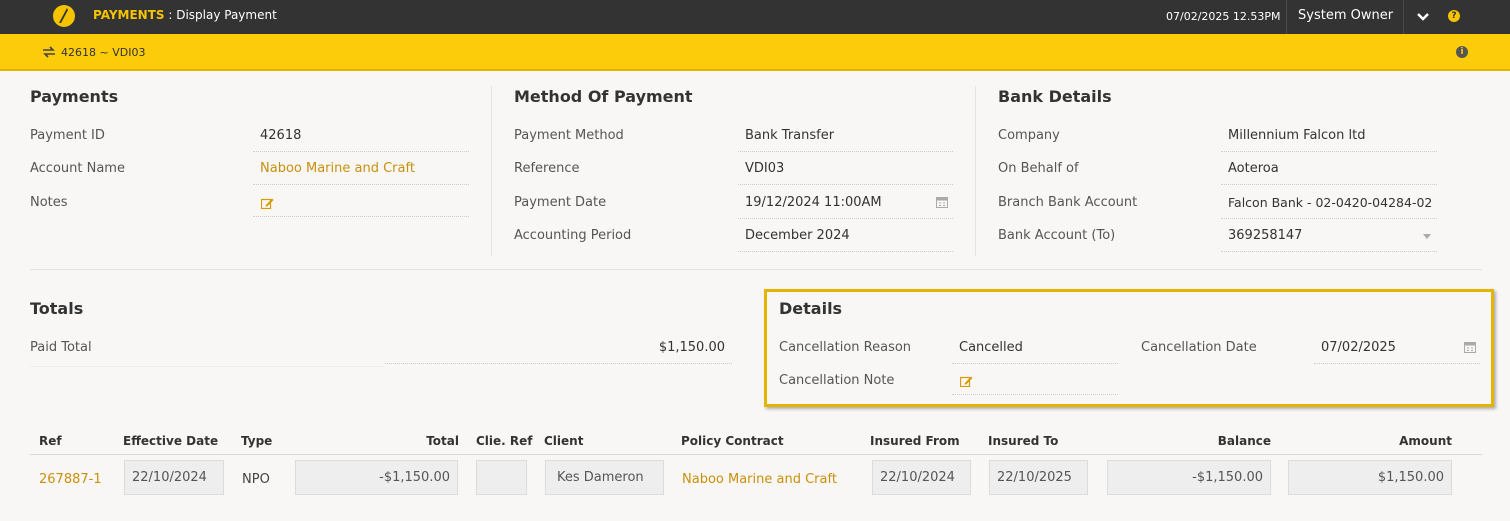 Image resolution: width=1510 pixels, height=521 pixels. I want to click on table-header-line, so click(756, 454).